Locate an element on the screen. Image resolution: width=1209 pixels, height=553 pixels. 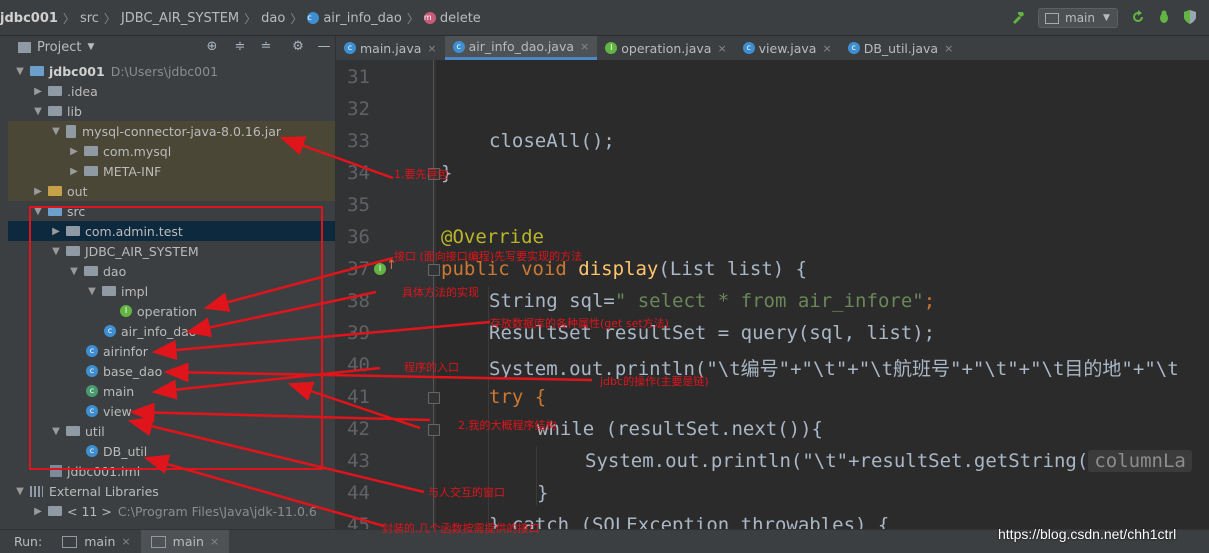
tab-view-java: c view.java × is located at coordinates (787, 48).